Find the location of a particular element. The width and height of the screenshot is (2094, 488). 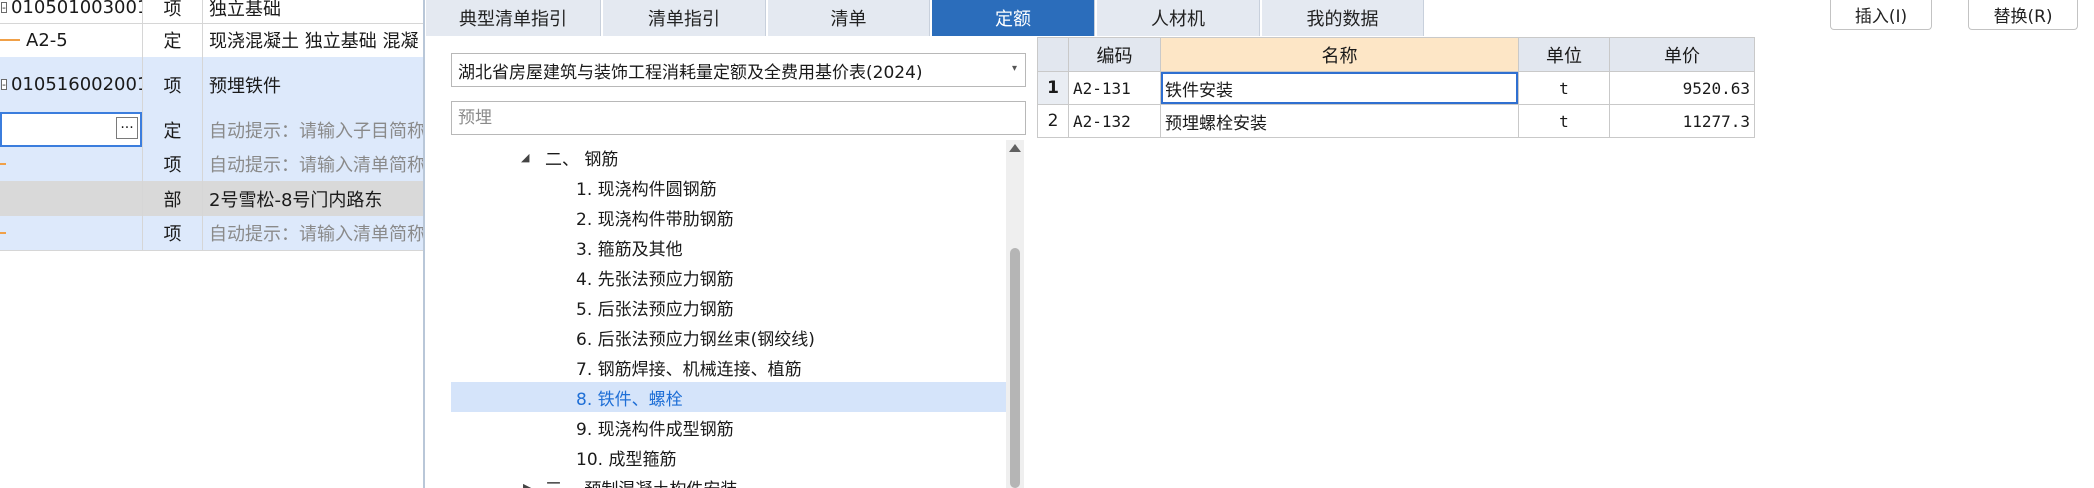

tree-node-label: 6. 后张法预应力钢丝束(钢绞线) is located at coordinates (695, 339).